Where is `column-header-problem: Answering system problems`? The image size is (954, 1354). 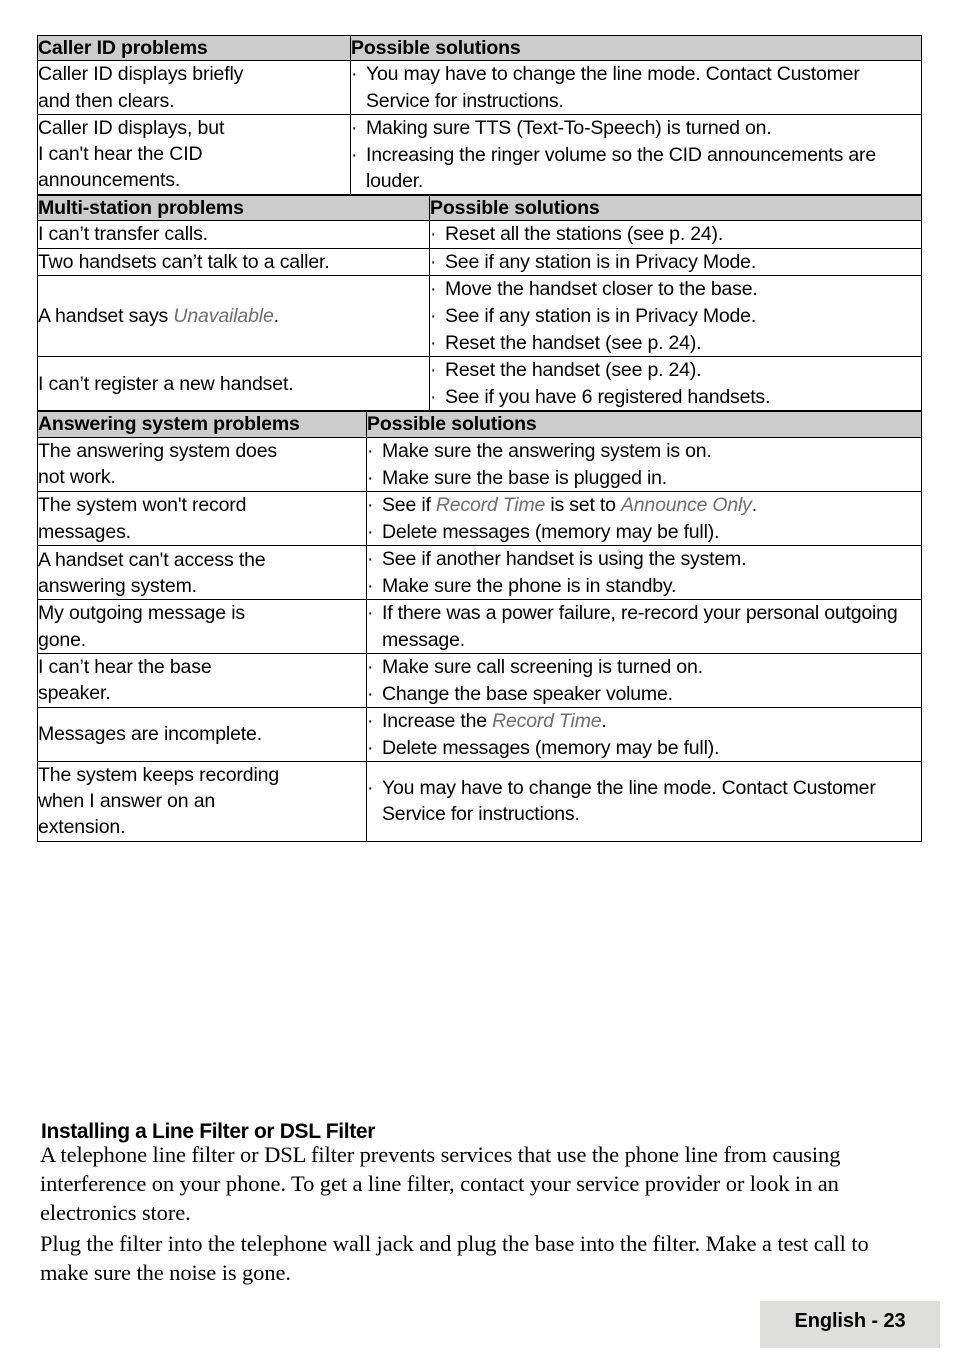
column-header-problem: Answering system problems is located at coordinates (202, 424).